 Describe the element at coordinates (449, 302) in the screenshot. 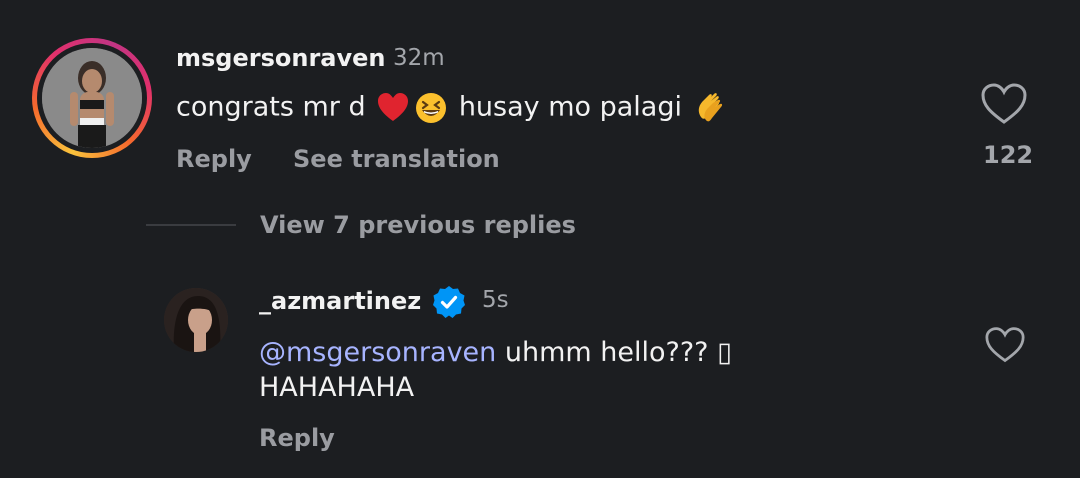

I see `verified-badge-icon` at that location.